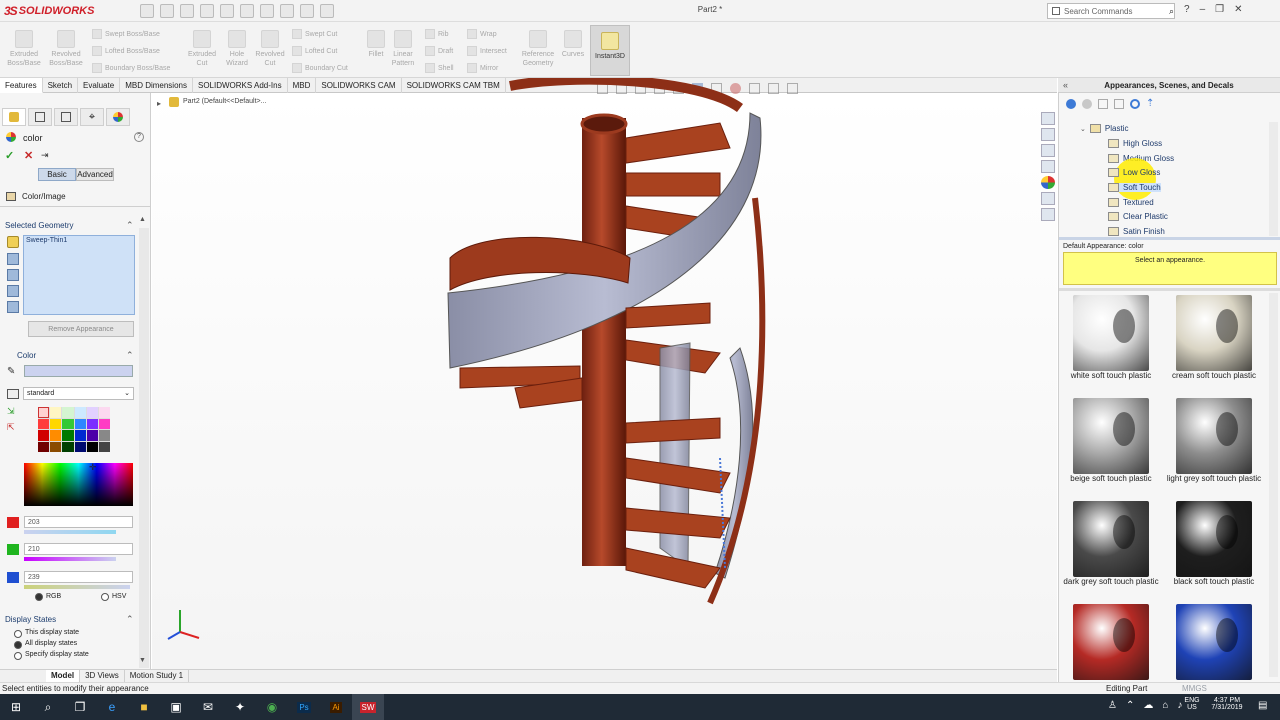 The width and height of the screenshot is (1280, 720). What do you see at coordinates (144, 219) in the screenshot?
I see `scroll-up-arrow-icon: ▲` at bounding box center [144, 219].